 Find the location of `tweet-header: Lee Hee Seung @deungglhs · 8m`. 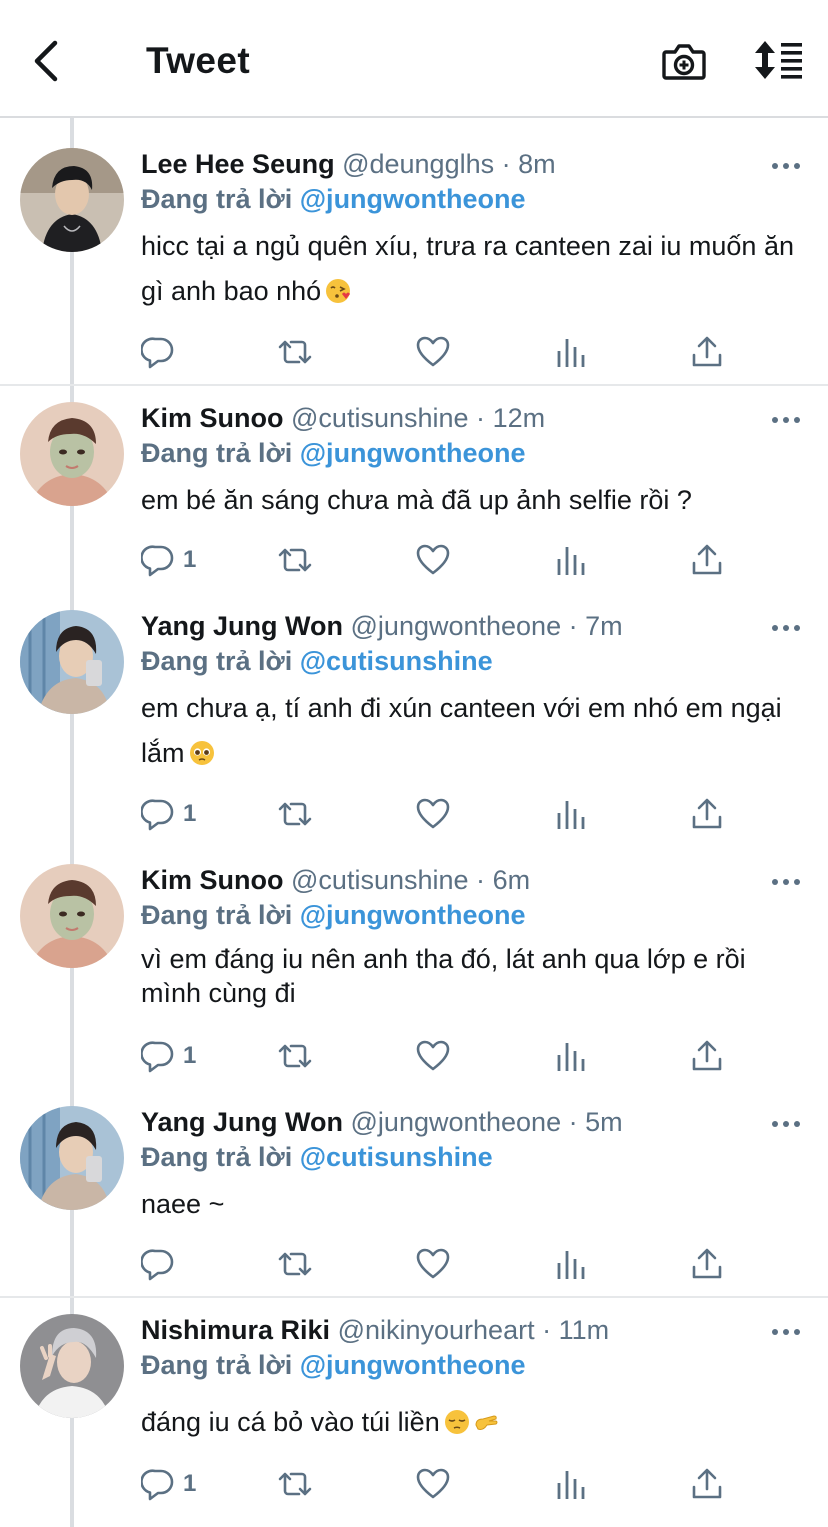

tweet-header: Lee Hee Seung @deungglhs · 8m is located at coordinates (348, 164).